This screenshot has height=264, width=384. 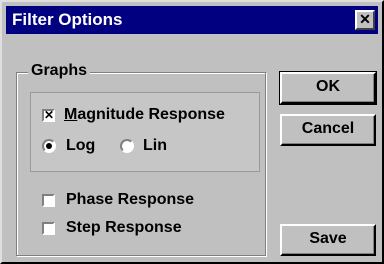 I want to click on lin-radio-label: Lin, so click(x=155, y=146).